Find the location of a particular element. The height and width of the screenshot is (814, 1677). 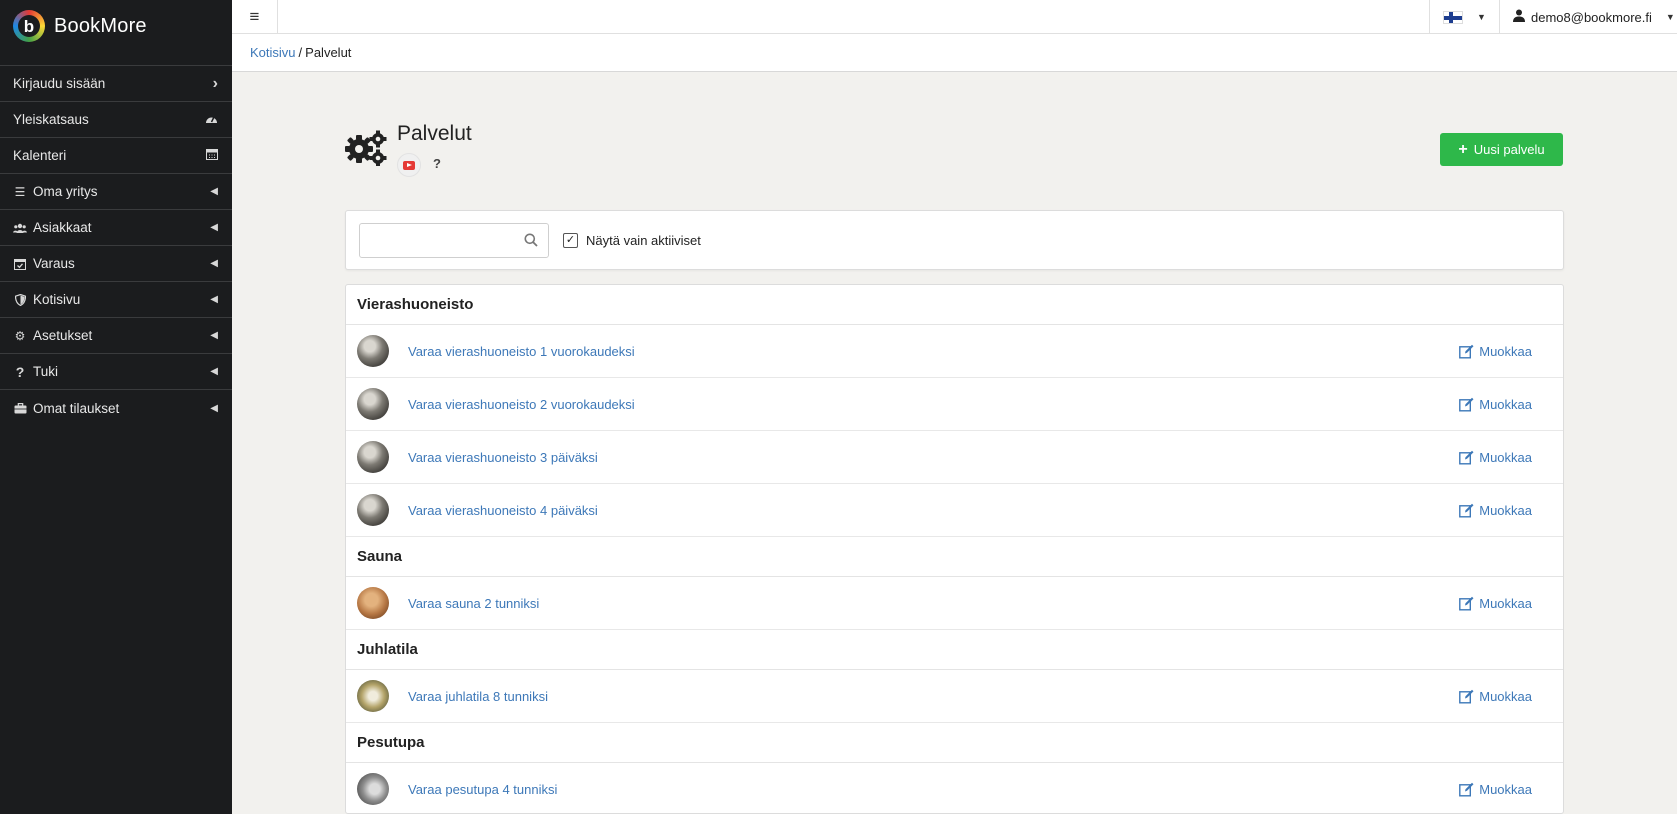

sidebar-item-customers: Asiakkaat ◀ is located at coordinates (116, 228).